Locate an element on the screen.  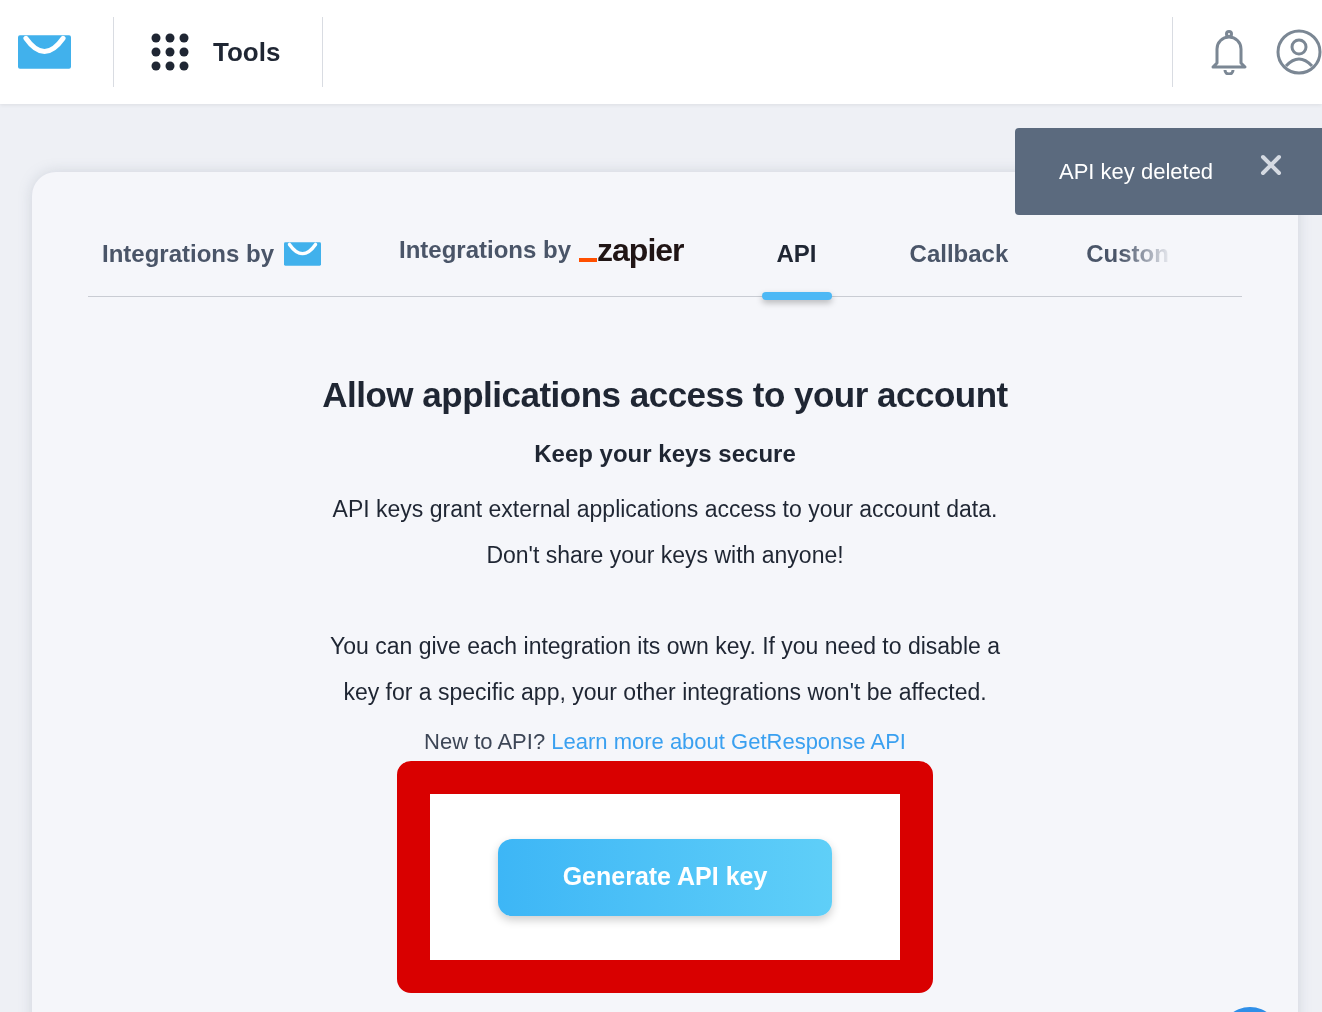
user-avatar-icon is located at coordinates (1299, 52).